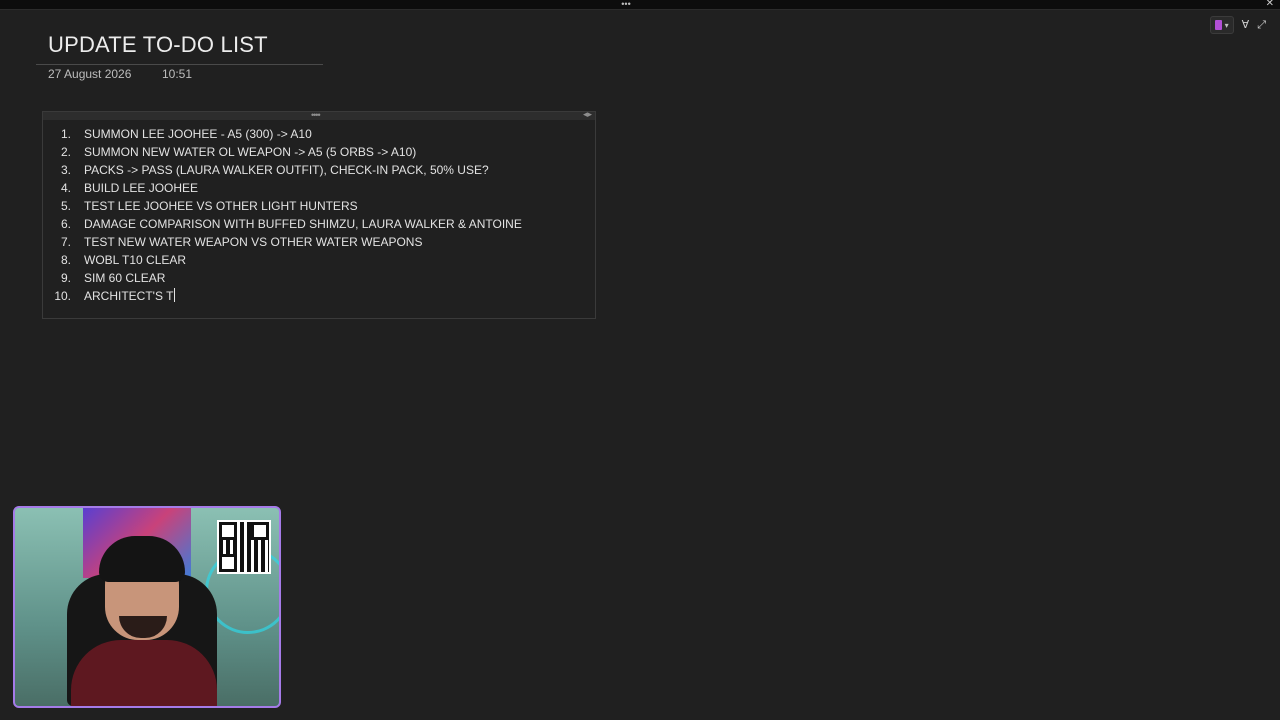 The width and height of the screenshot is (1280, 720). I want to click on list-item-number: 10., so click(62, 296).